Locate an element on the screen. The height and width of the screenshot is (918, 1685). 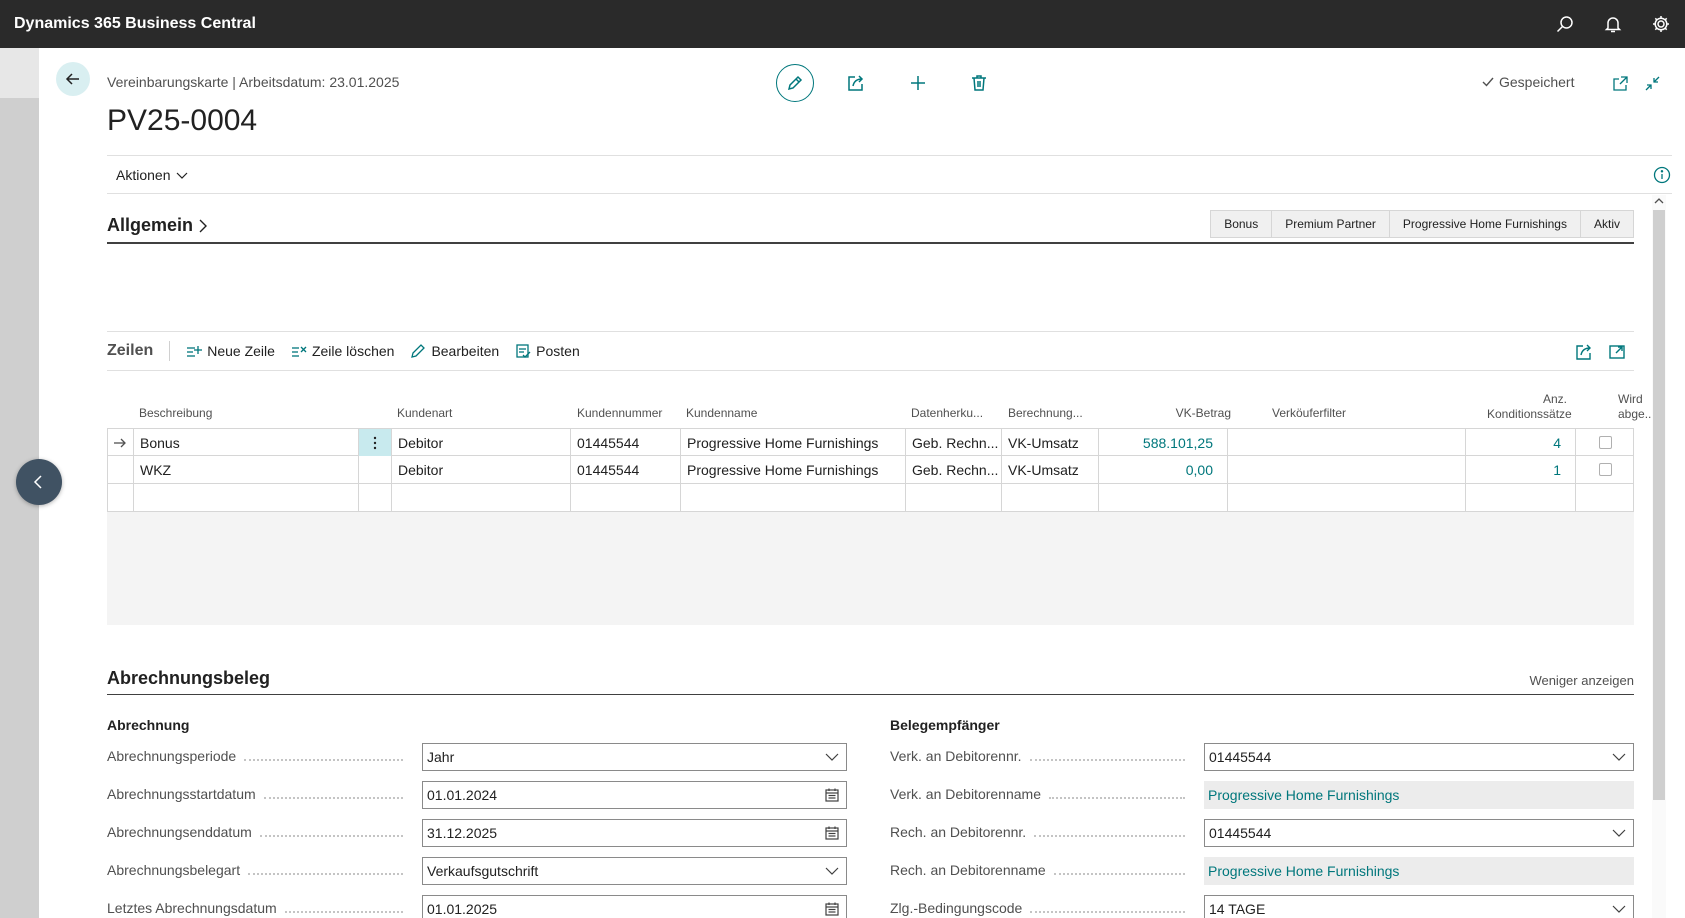
col-verkaeuferfilter: Verköuferfilter is located at coordinates (1309, 413).